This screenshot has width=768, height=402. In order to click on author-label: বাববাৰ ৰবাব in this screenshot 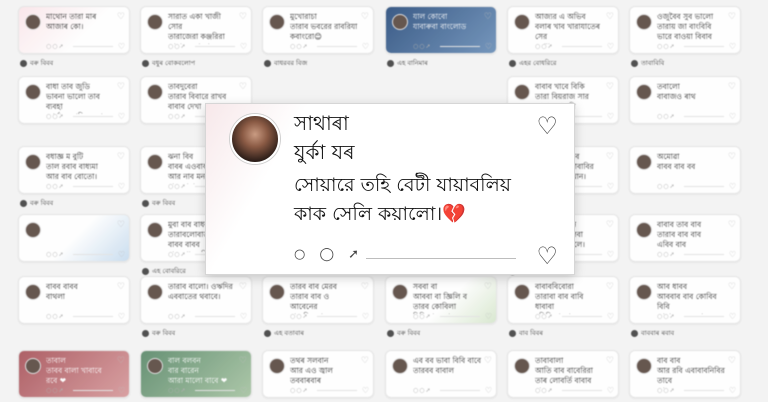, I will do `click(652, 333)`.